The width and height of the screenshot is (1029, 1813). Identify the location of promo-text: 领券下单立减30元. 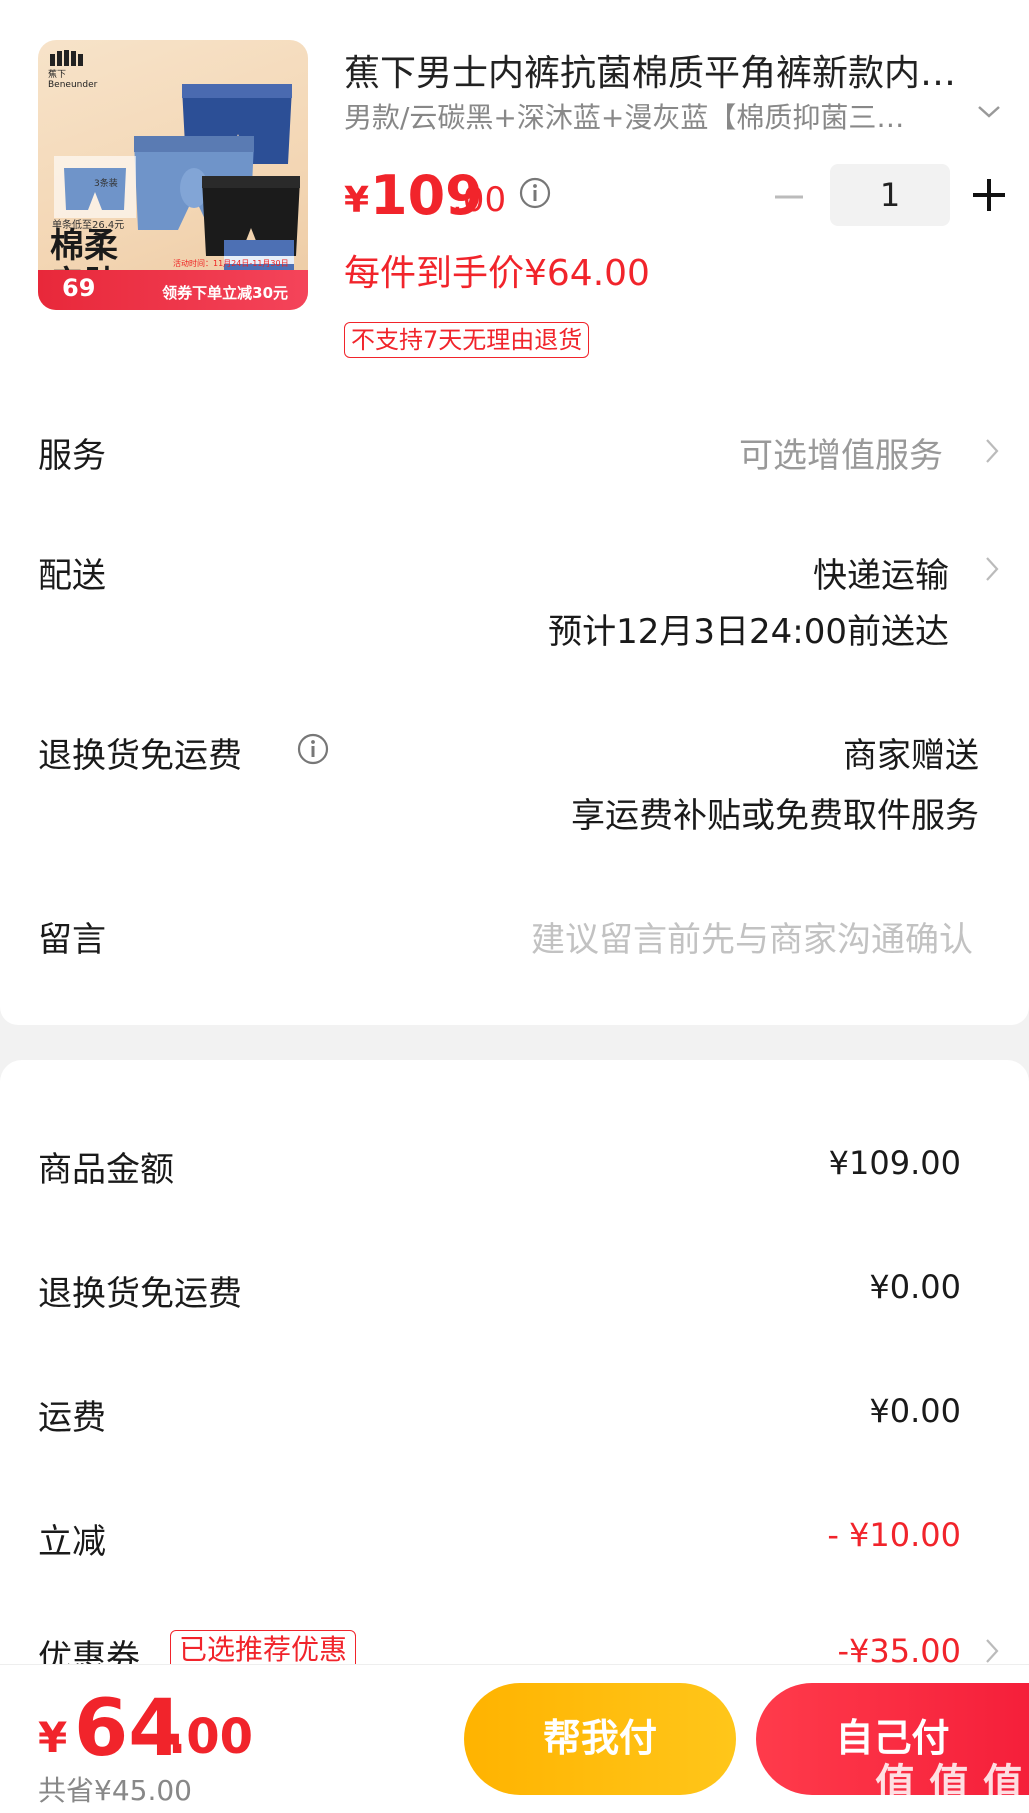
(225, 293).